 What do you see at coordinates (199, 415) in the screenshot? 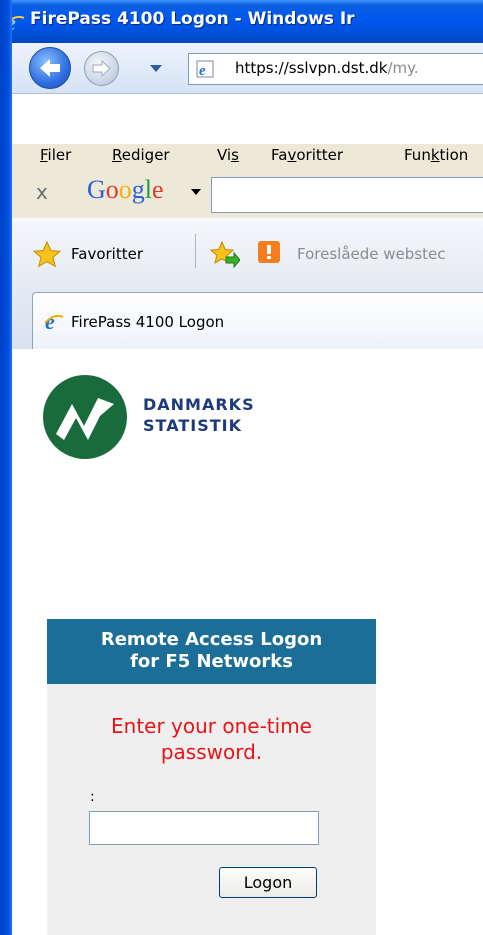
I see `brand-name: DANMARKS STATISTIK` at bounding box center [199, 415].